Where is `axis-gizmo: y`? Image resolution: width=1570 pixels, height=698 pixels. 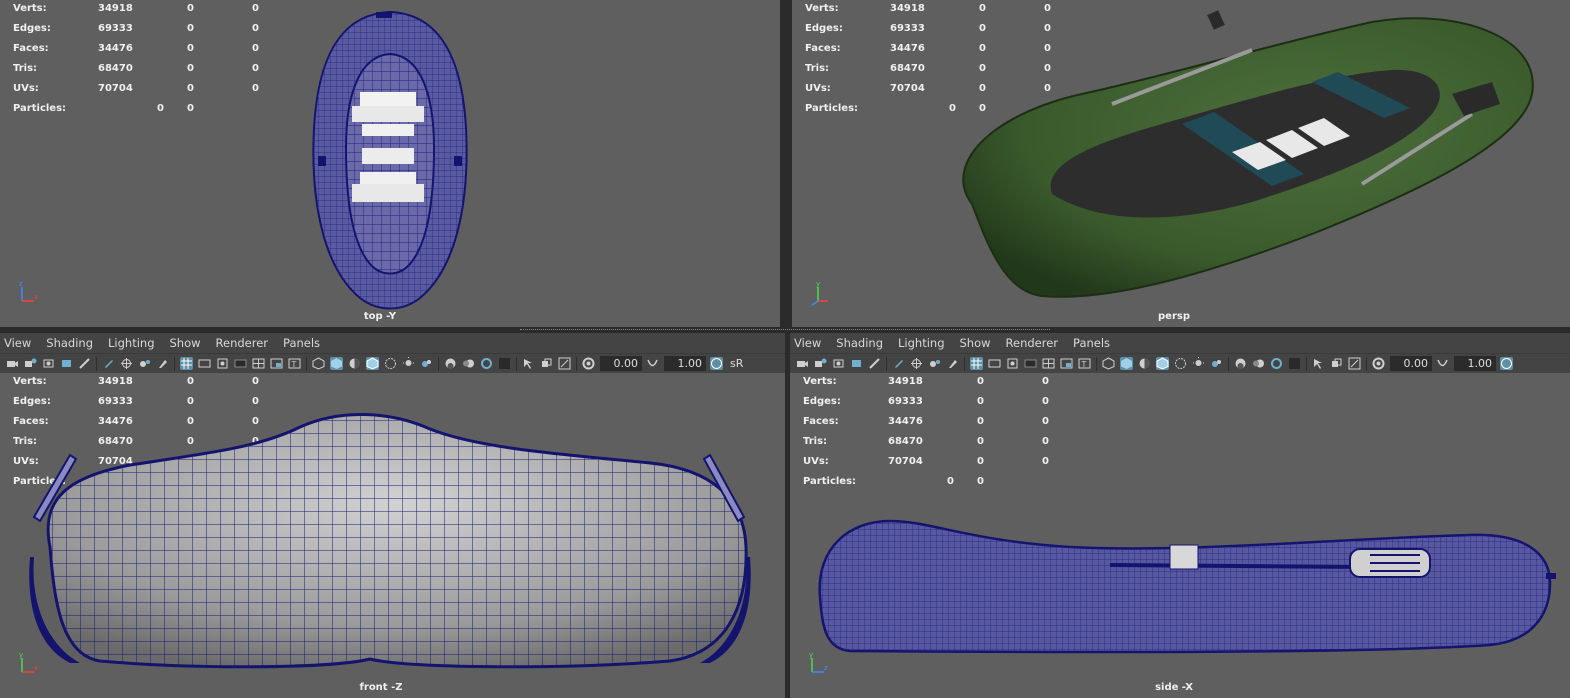 axis-gizmo: y is located at coordinates (821, 294).